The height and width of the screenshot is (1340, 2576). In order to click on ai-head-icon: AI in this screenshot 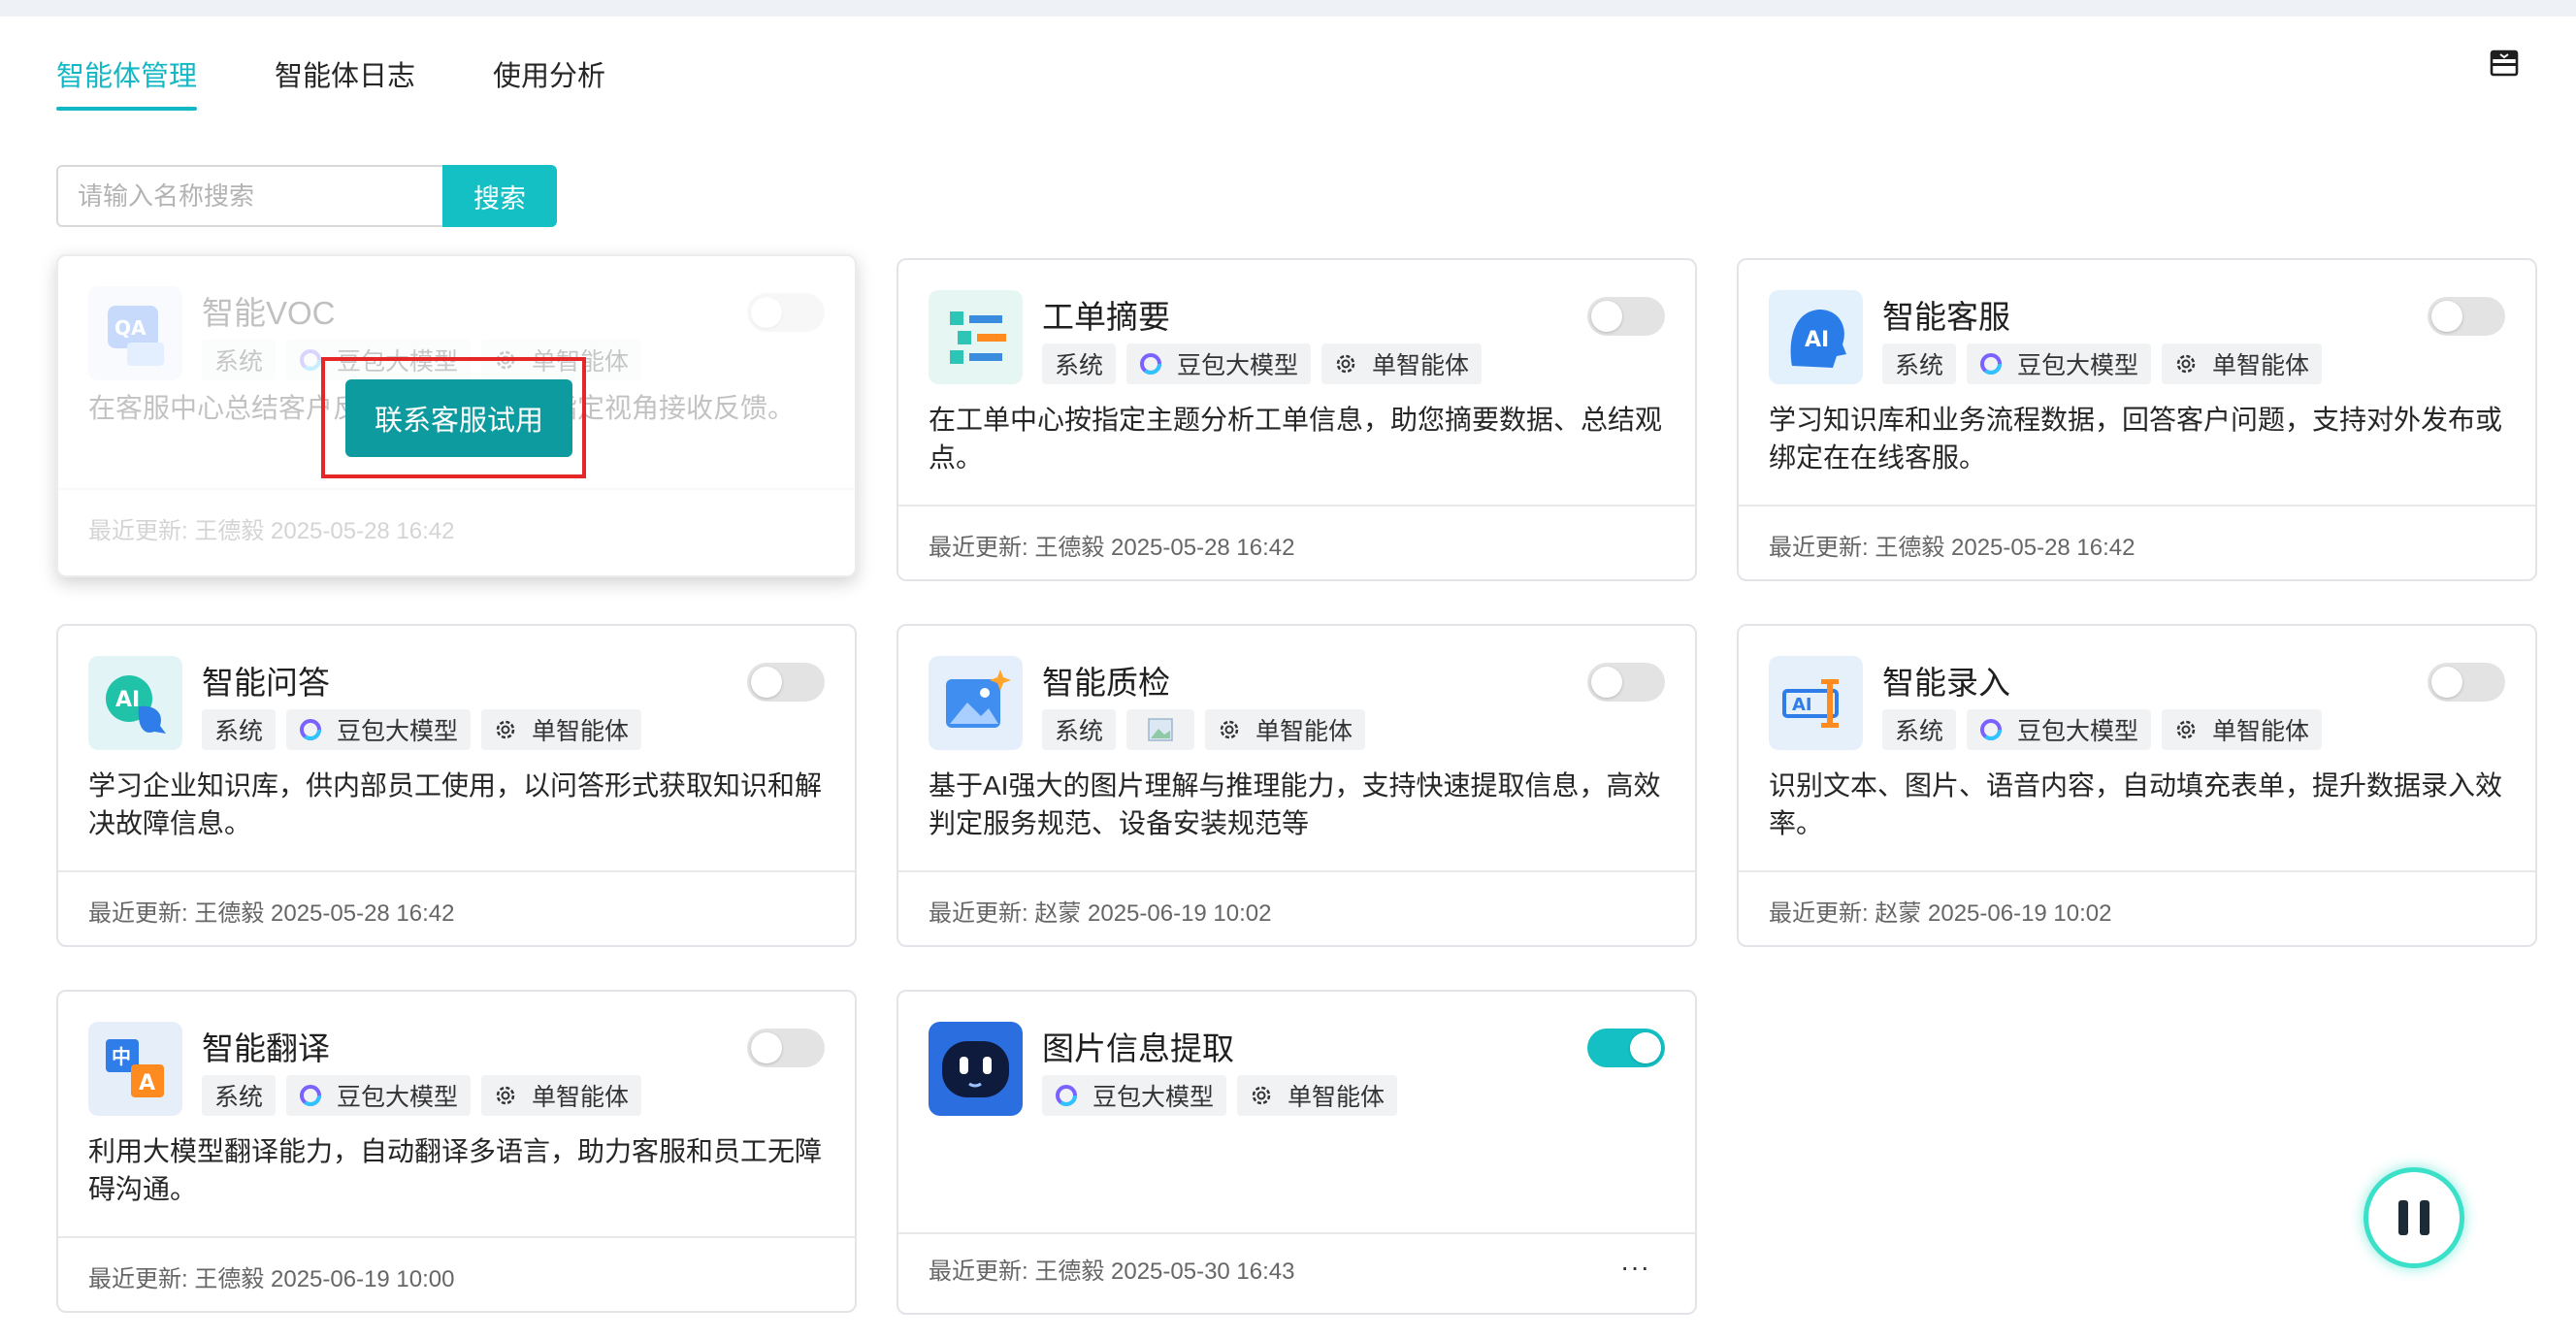, I will do `click(1816, 337)`.